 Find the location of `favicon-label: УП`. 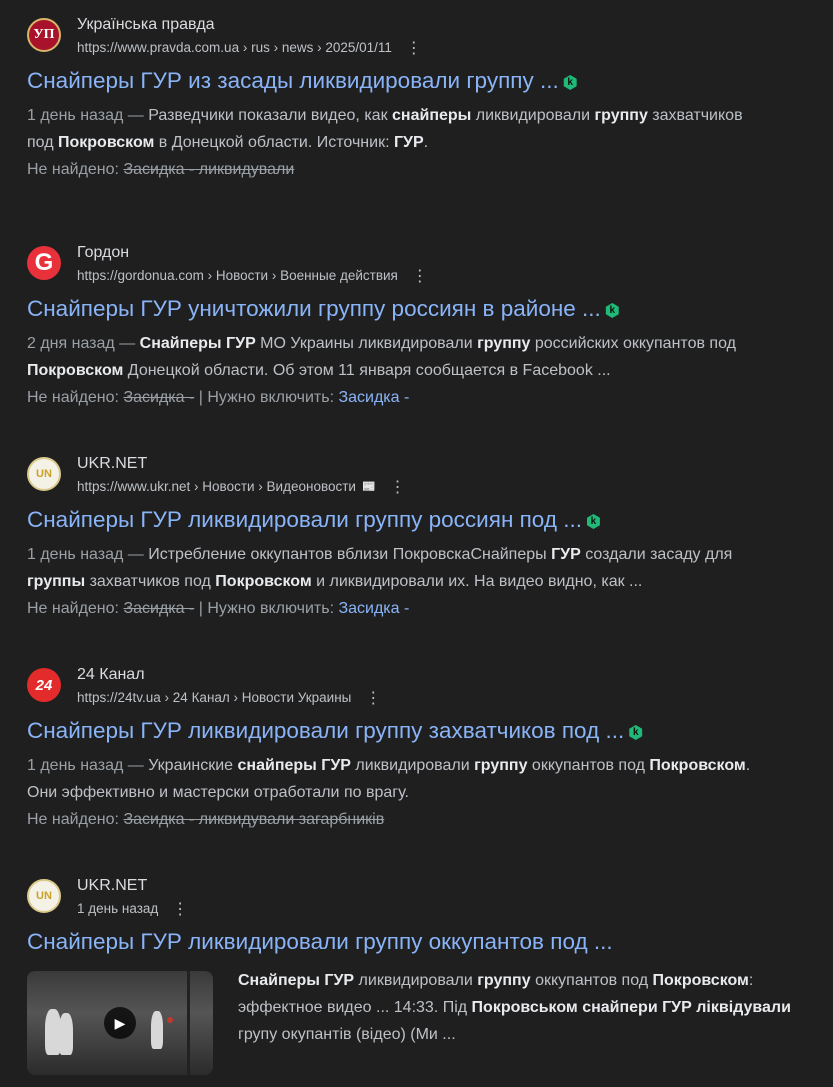

favicon-label: УП is located at coordinates (44, 34).